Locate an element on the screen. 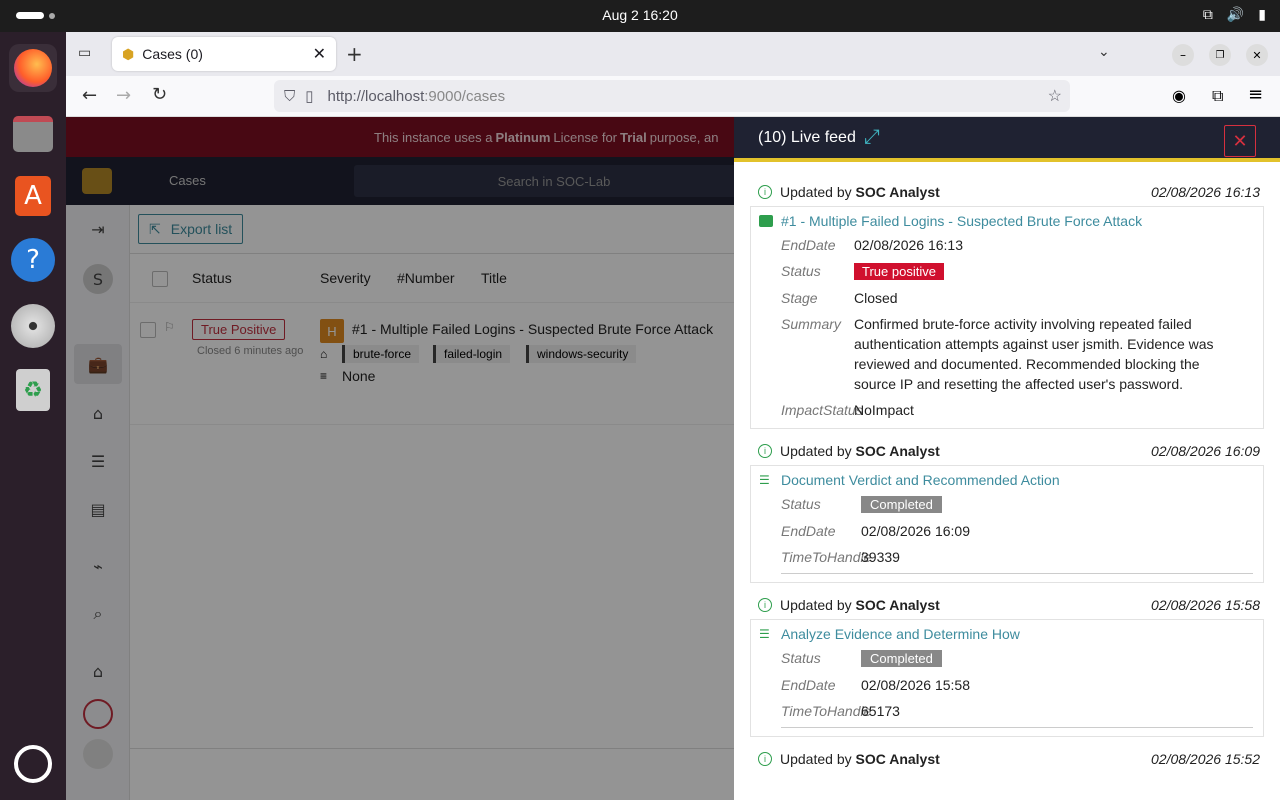  new-tab-icon: + is located at coordinates (354, 54).